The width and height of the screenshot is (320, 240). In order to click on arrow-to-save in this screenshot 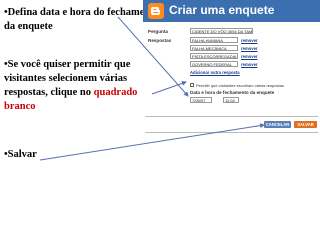, I will do `click(152, 142)`.